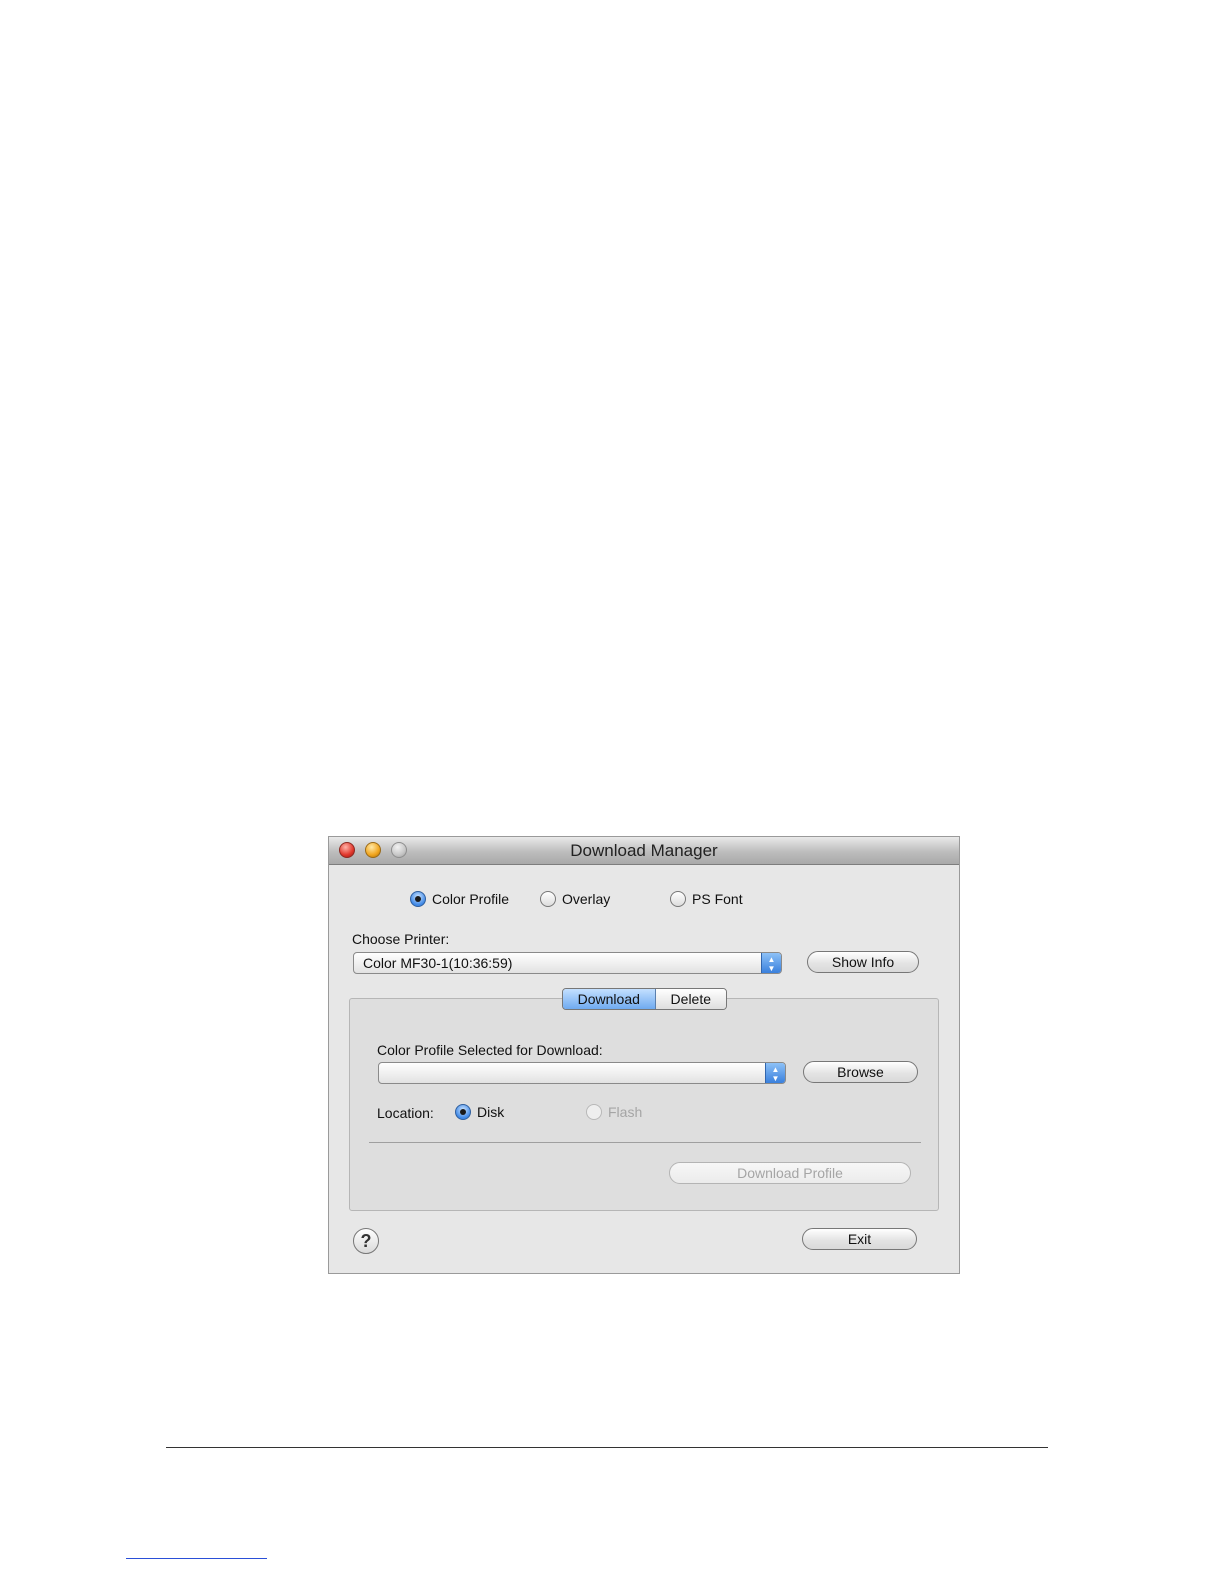 This screenshot has width=1224, height=1584. Describe the element at coordinates (860, 1072) in the screenshot. I see `browse-button: Browse` at that location.